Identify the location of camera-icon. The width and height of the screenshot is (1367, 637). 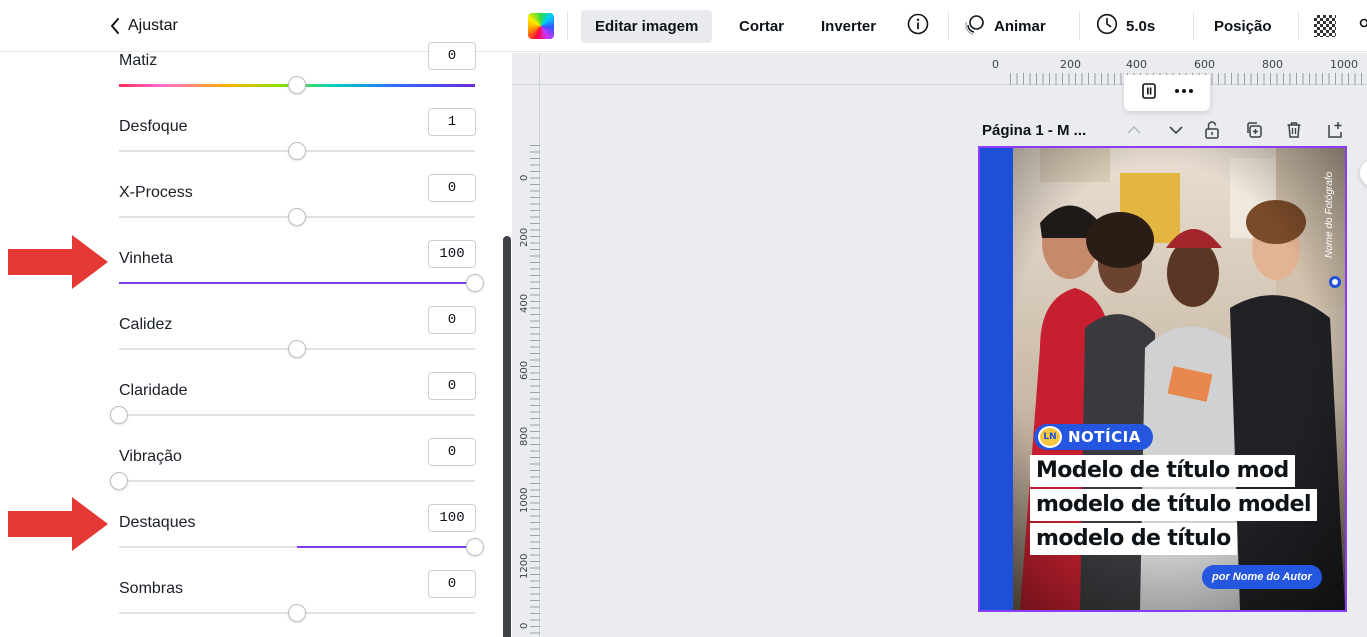
(1335, 282).